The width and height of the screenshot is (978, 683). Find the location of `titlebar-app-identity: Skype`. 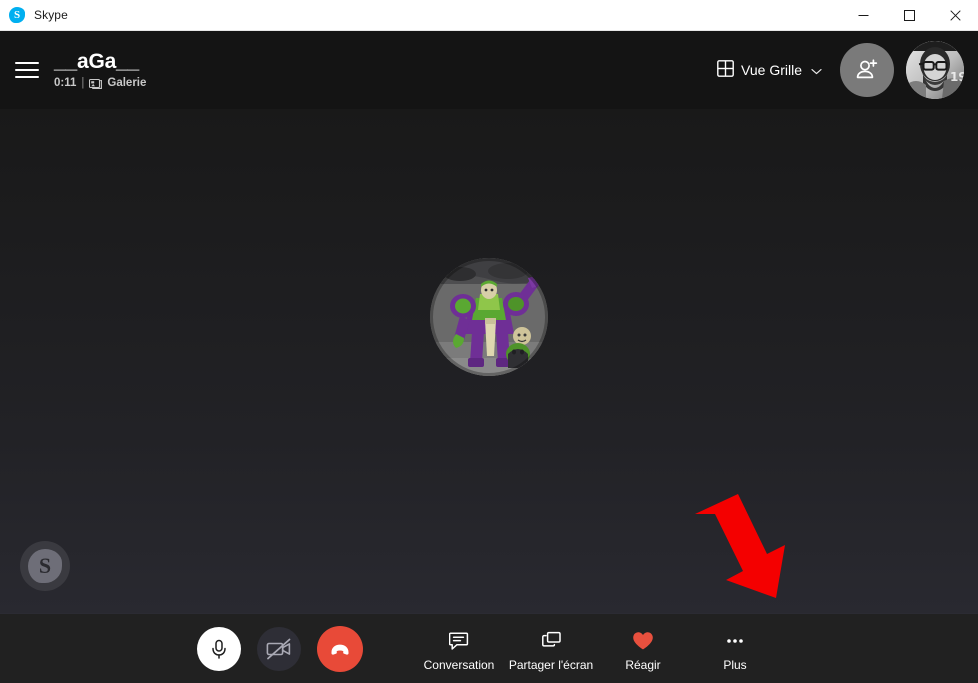

titlebar-app-identity: Skype is located at coordinates (420, 15).